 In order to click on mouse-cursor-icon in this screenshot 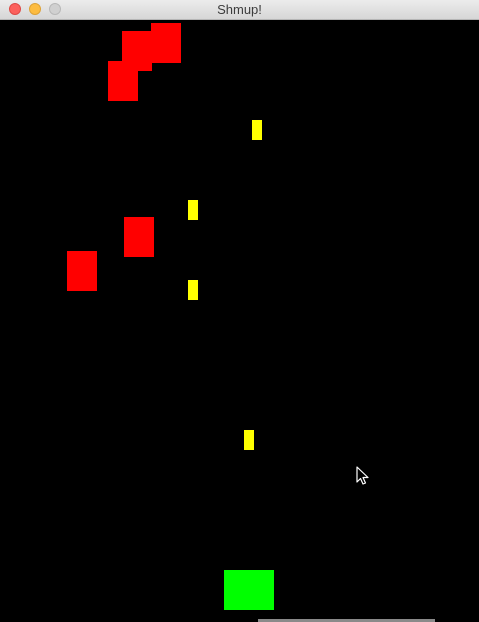, I will do `click(362, 475)`.